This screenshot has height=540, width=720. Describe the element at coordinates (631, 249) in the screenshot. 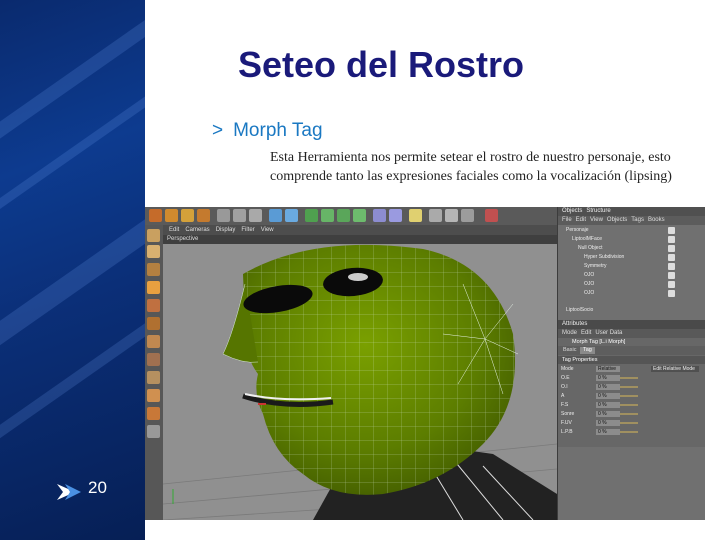

I see `list-item: Null Object` at that location.